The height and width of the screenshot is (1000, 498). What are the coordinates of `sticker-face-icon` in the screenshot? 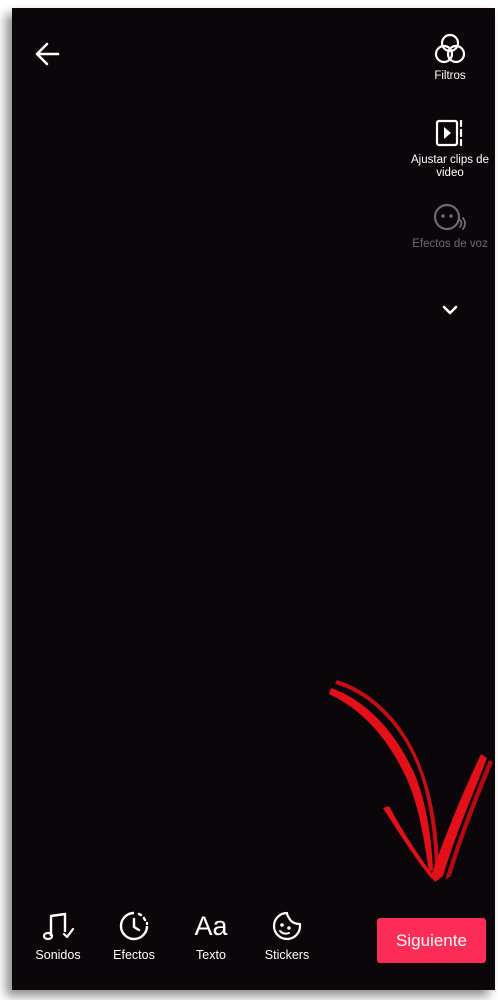 It's located at (287, 926).